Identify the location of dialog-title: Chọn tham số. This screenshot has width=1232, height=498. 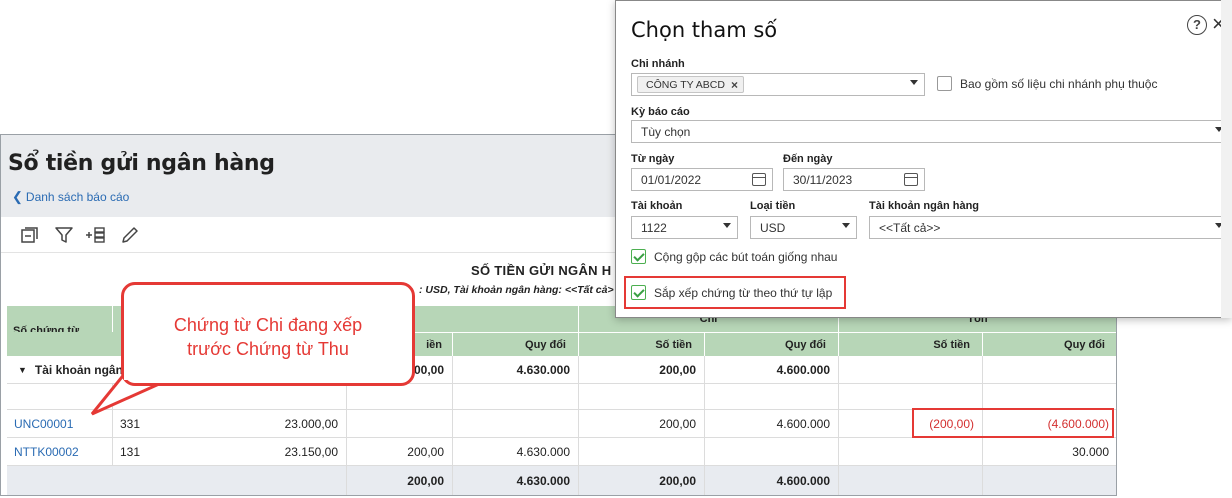
(704, 30).